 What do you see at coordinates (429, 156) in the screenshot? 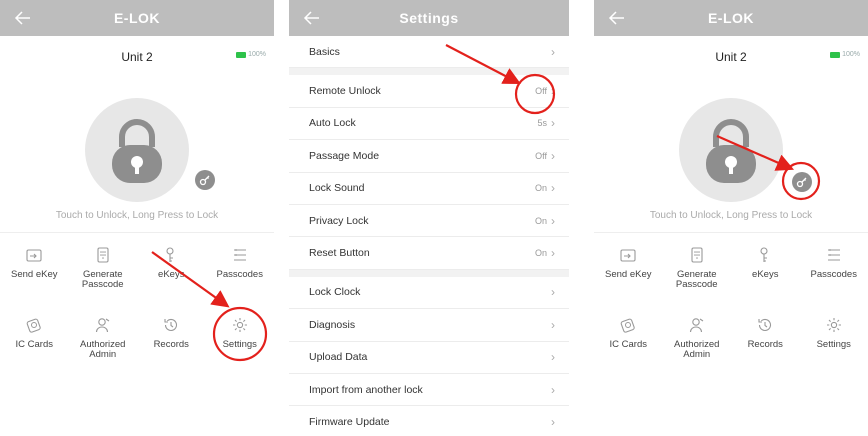
I see `settings-row-passage-mode: Passage Mode Off ›` at bounding box center [429, 156].